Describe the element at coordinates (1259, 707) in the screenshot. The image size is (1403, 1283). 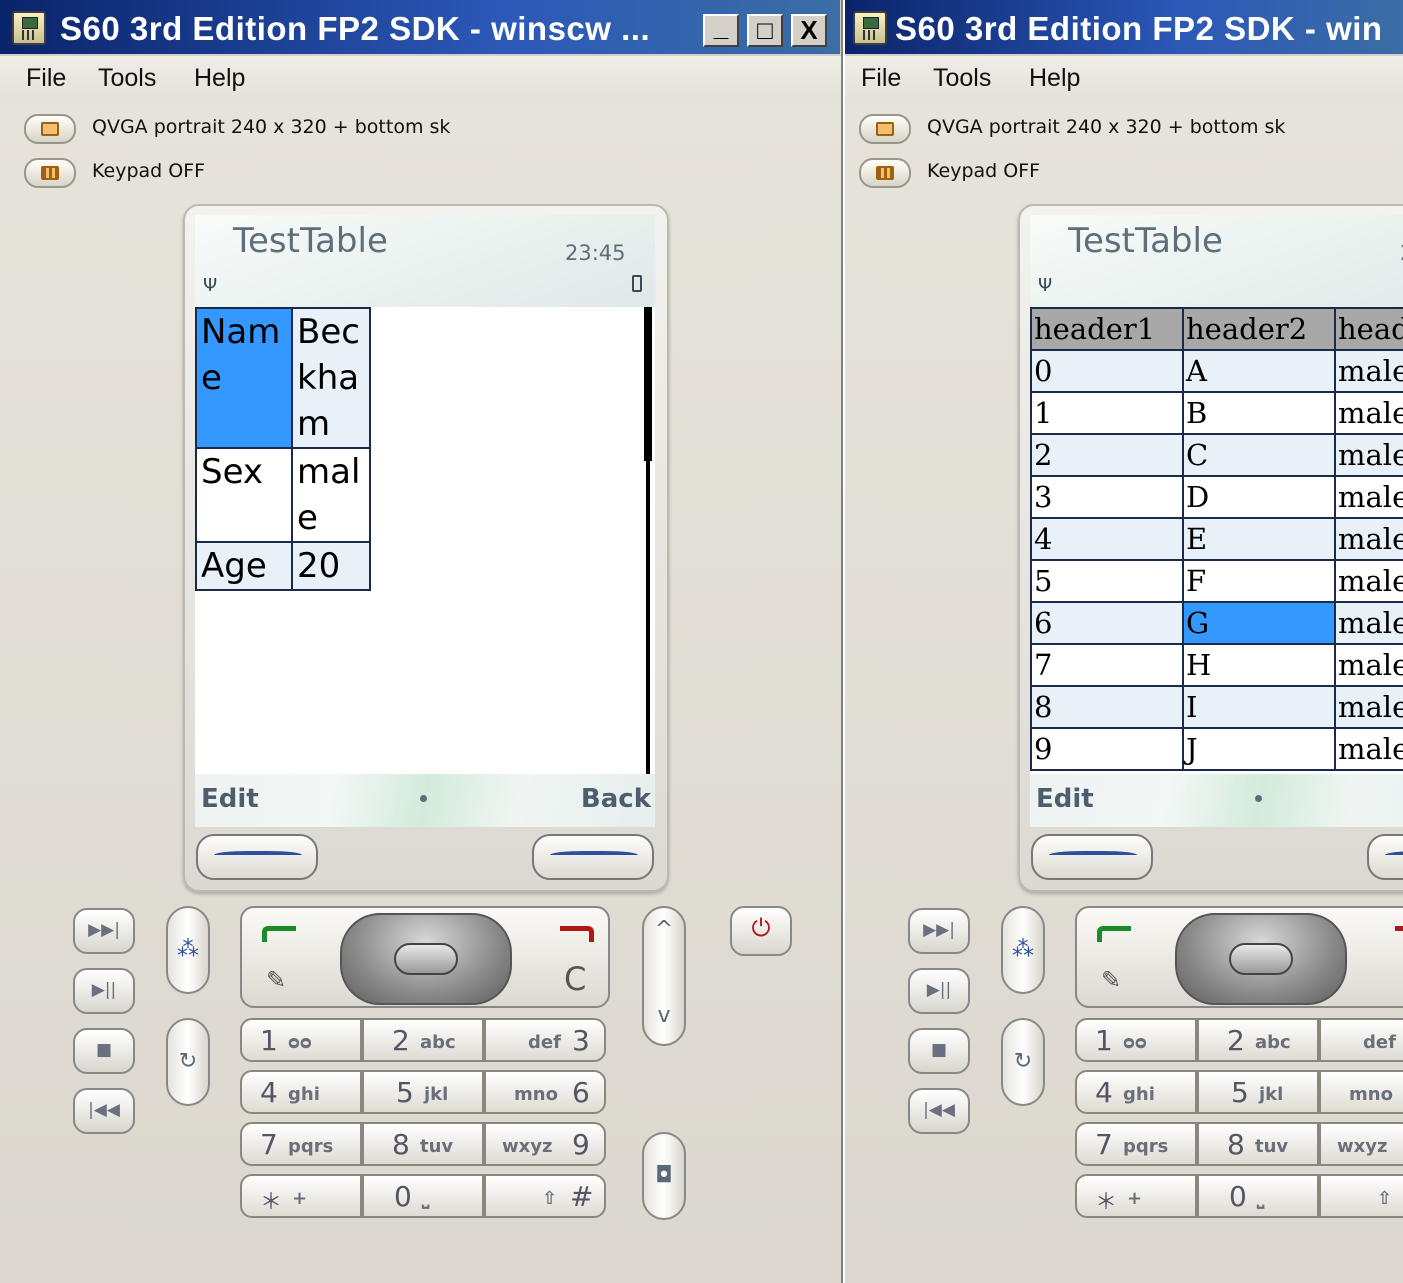
I see `table-cell: I` at that location.